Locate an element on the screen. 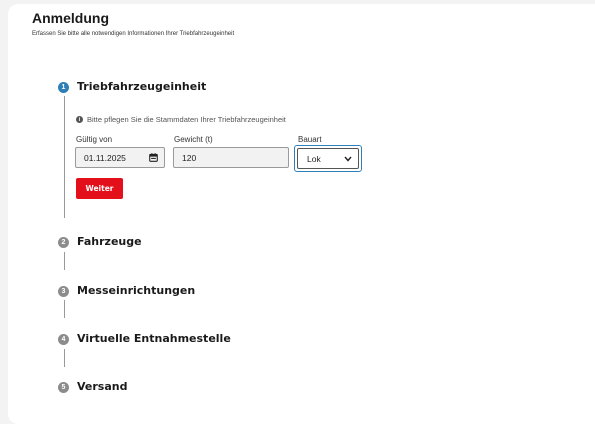 Image resolution: width=595 pixels, height=424 pixels. calendar-icon is located at coordinates (153, 157).